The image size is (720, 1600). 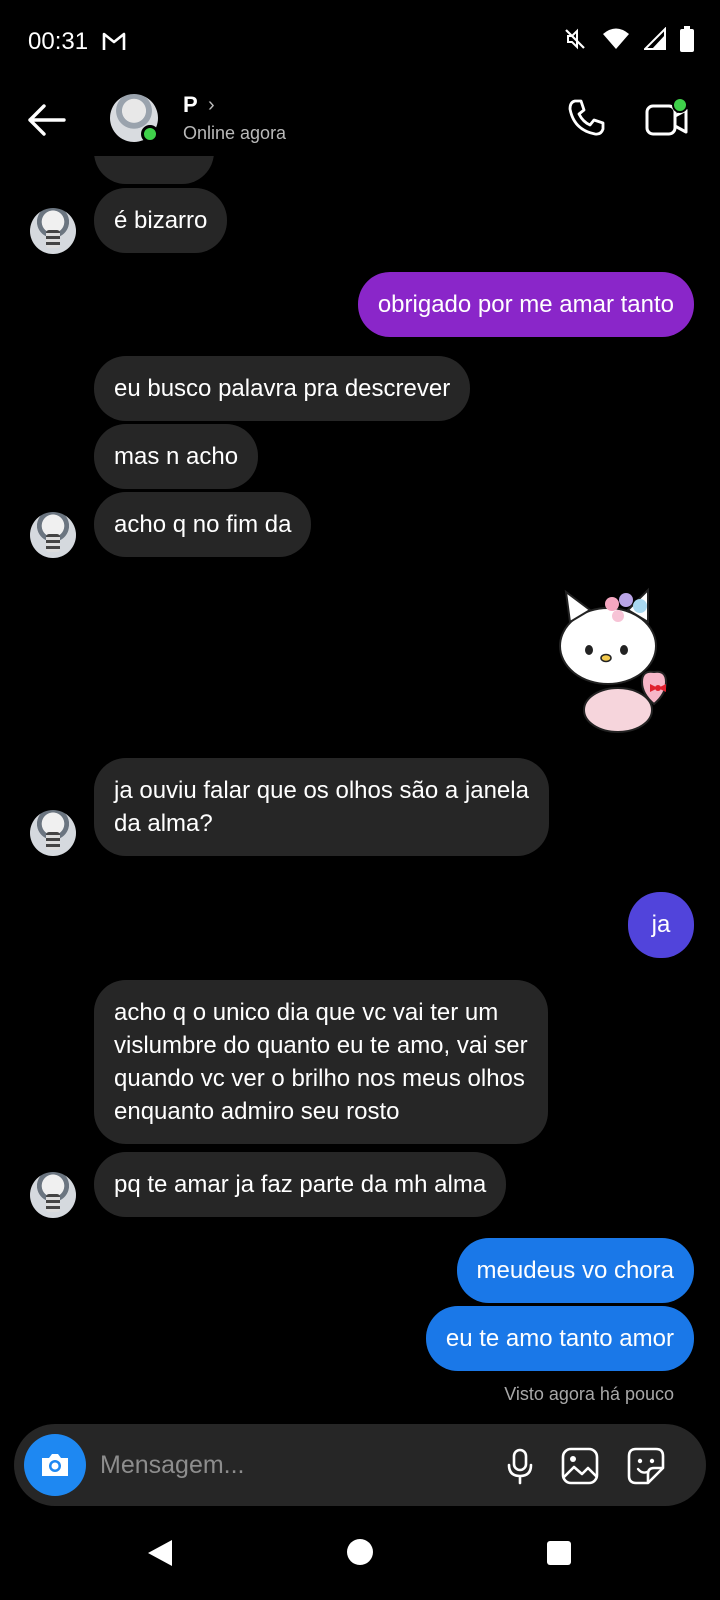 I want to click on status-icons, so click(x=628, y=39).